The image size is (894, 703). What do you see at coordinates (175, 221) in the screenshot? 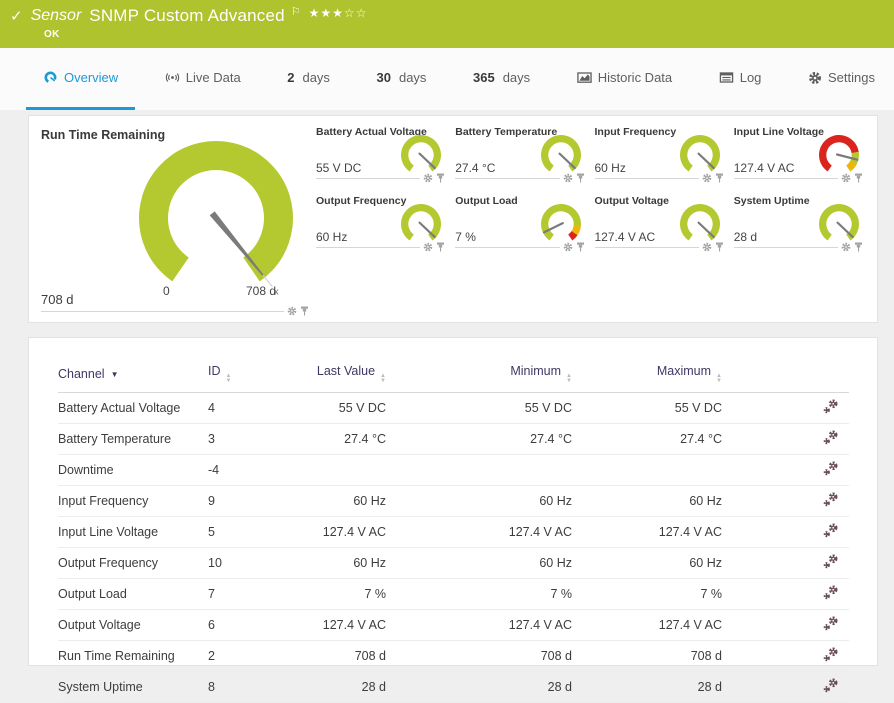
I see `gauge-tile-run-time-remaining: Run Time Remaining x 0 708 d 708 d` at bounding box center [175, 221].